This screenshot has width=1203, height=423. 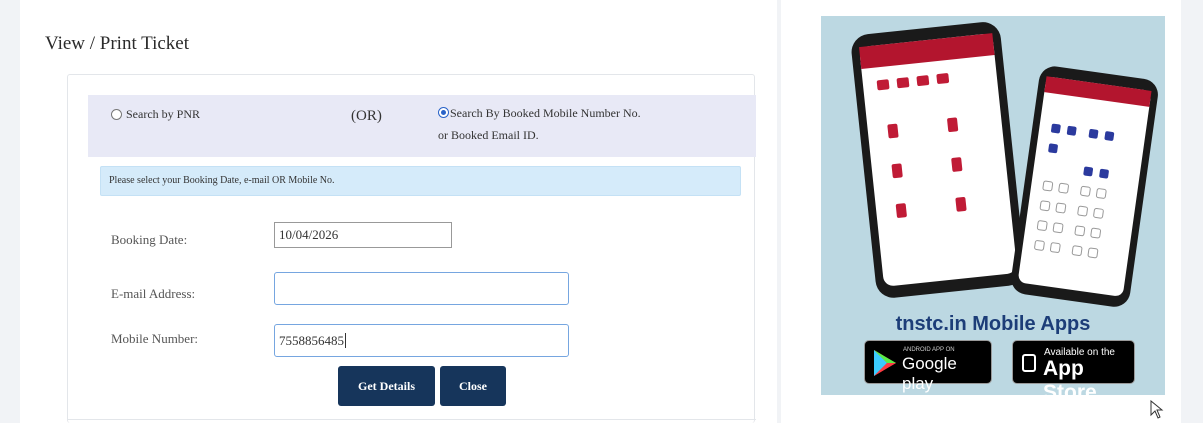 I want to click on search-by-mobile-email-label-line1: Search By Booked Mobile Number No., so click(x=545, y=113).